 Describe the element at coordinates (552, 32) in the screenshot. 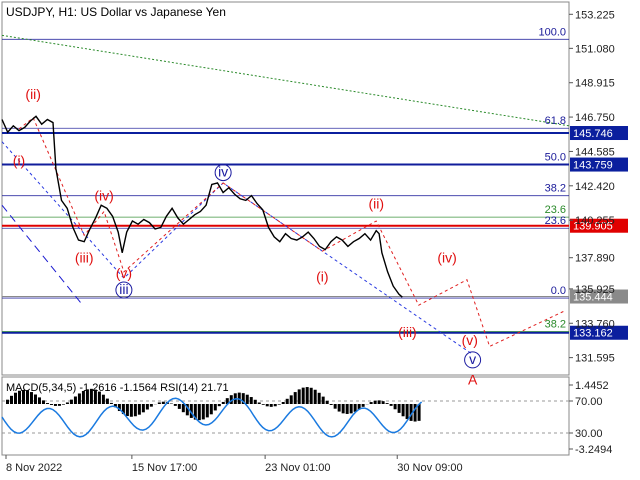

I see `fib-level-label: 100.0` at that location.